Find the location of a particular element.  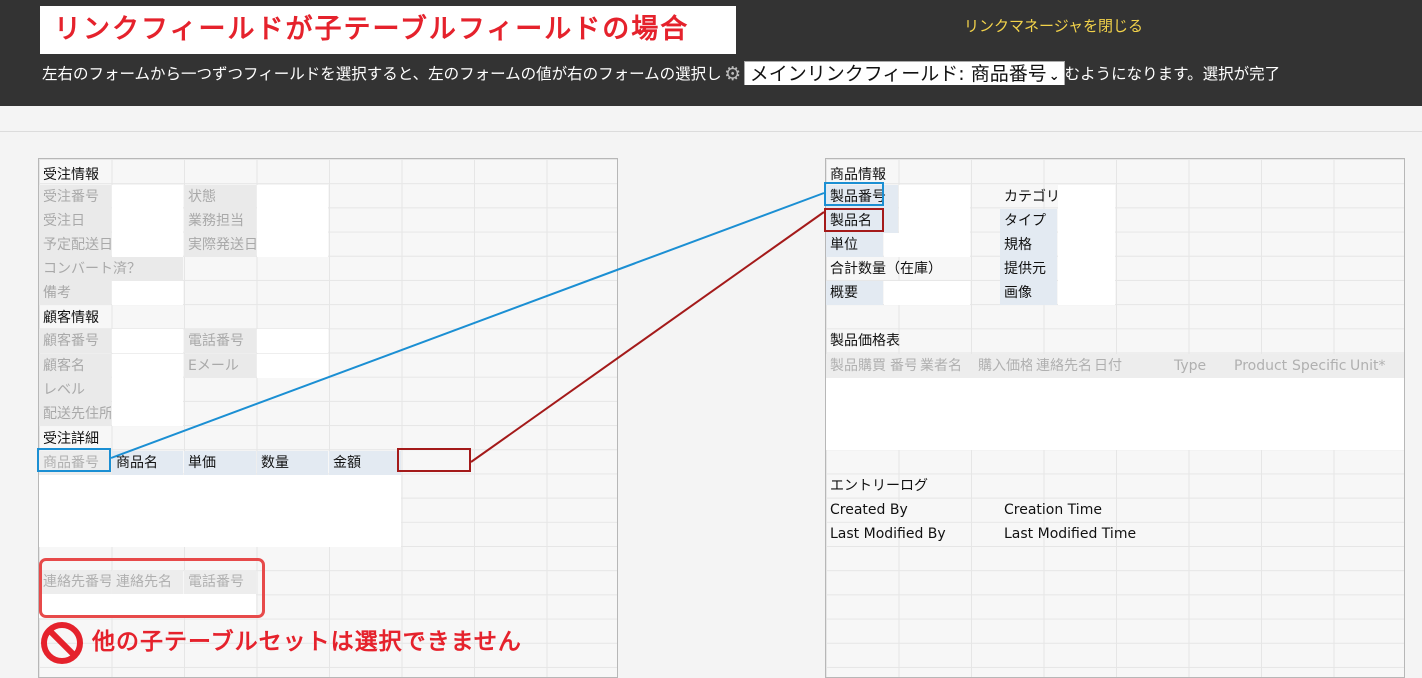

field-phone: 電話番号 is located at coordinates (220, 341).